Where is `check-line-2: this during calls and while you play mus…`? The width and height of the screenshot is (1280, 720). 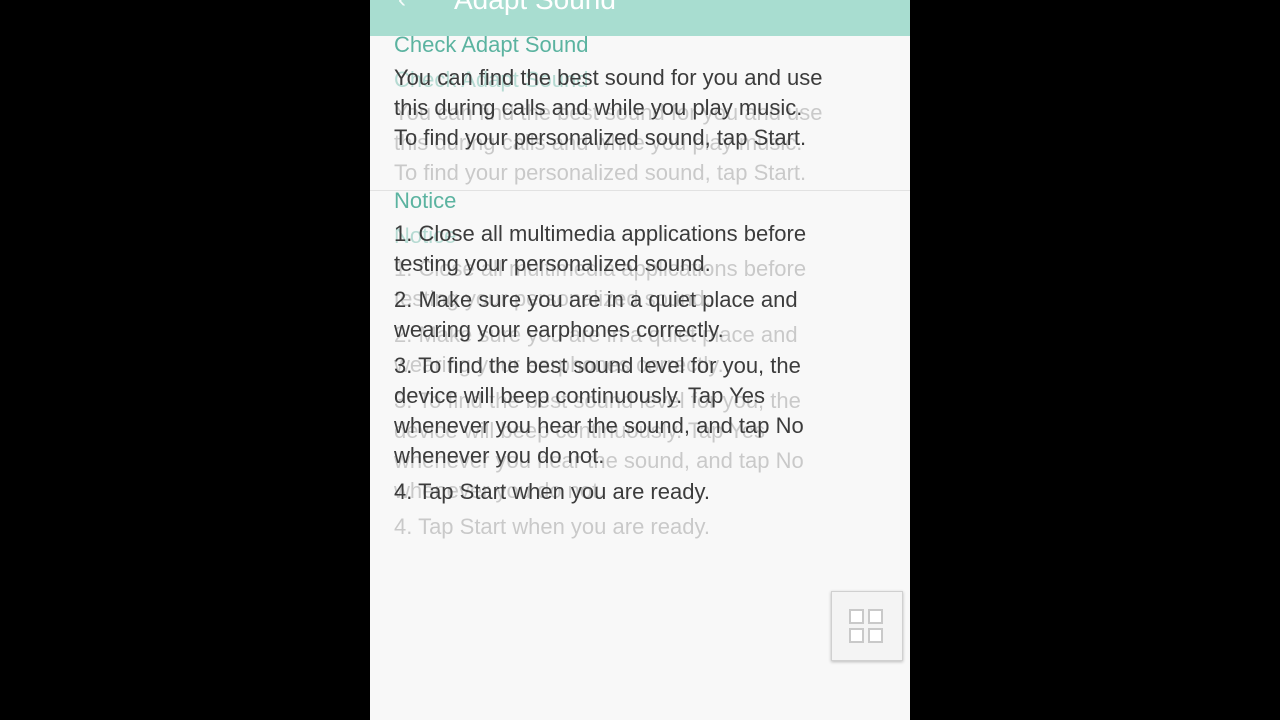
check-line-2: this during calls and while you play mus… is located at coordinates (598, 107).